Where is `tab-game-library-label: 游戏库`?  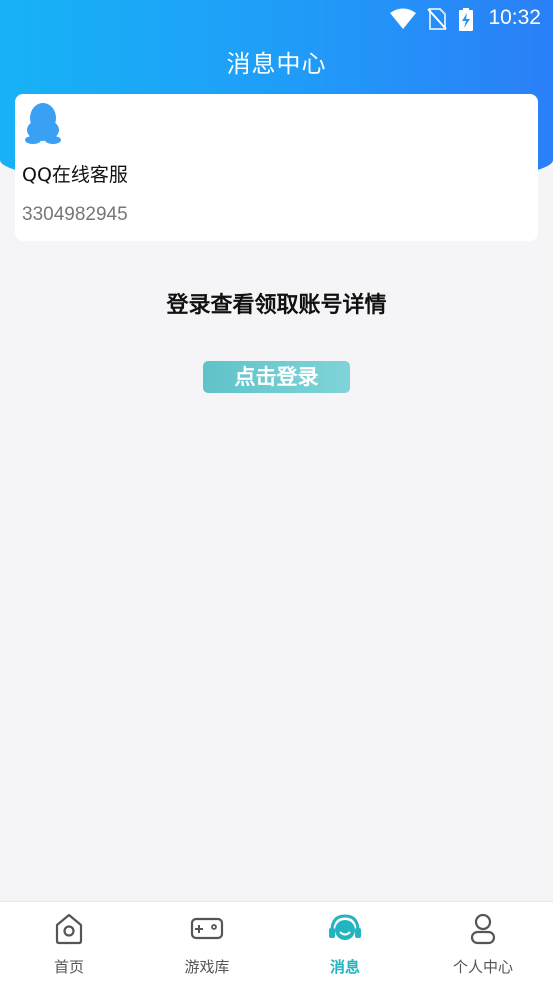
tab-game-library-label: 游戏库 is located at coordinates (207, 967).